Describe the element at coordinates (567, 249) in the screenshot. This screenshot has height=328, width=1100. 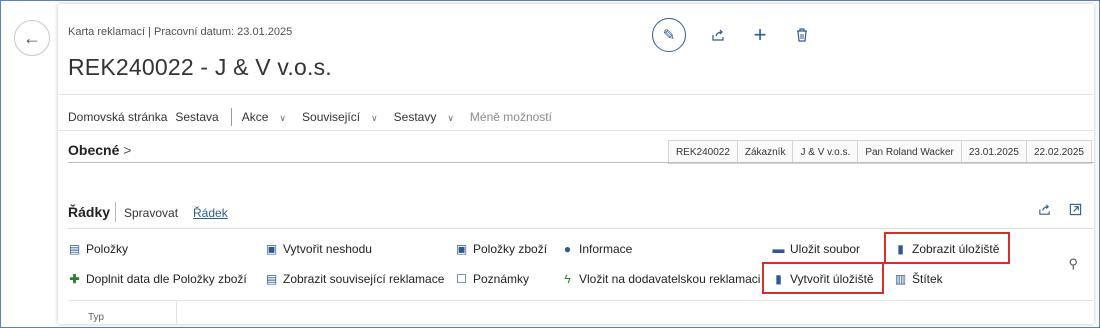
I see `info-icon: ●` at that location.